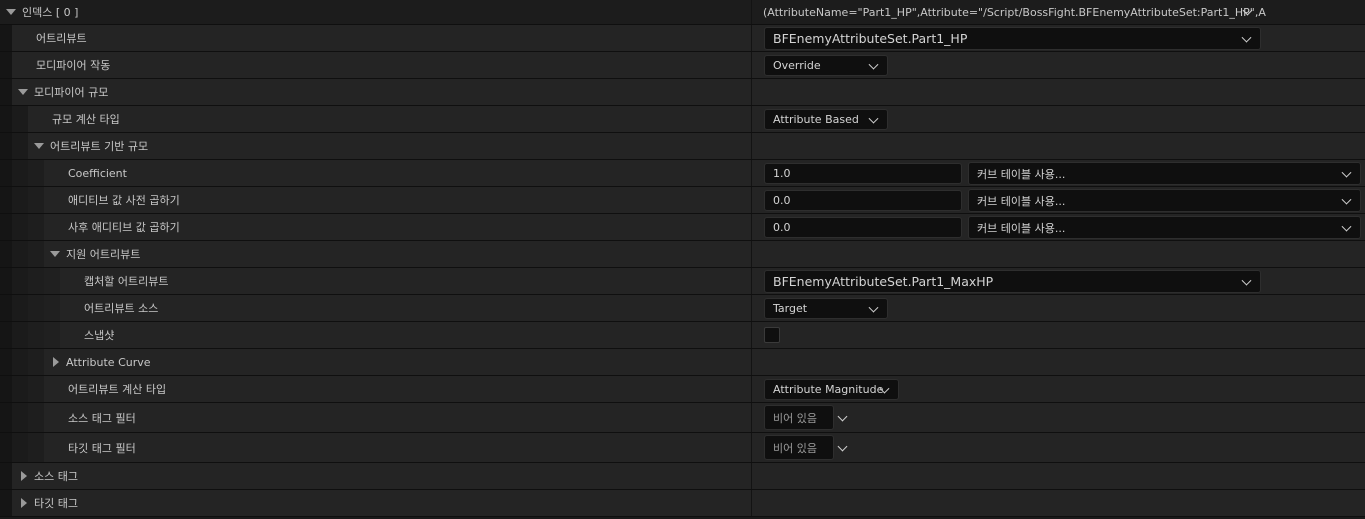 This screenshot has width=1365, height=519. What do you see at coordinates (826, 308) in the screenshot?
I see `attribute-source-select: Target` at bounding box center [826, 308].